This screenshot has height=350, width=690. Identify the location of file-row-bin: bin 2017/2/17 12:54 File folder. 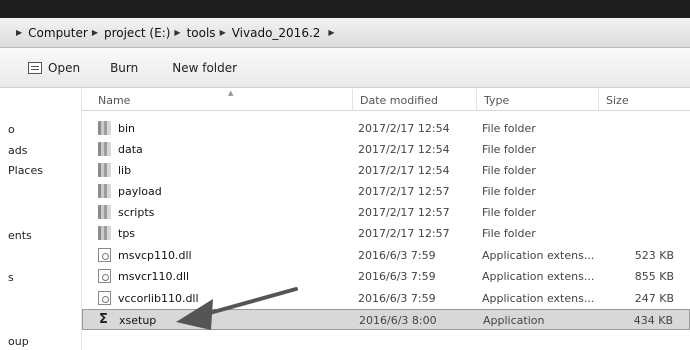
(386, 128).